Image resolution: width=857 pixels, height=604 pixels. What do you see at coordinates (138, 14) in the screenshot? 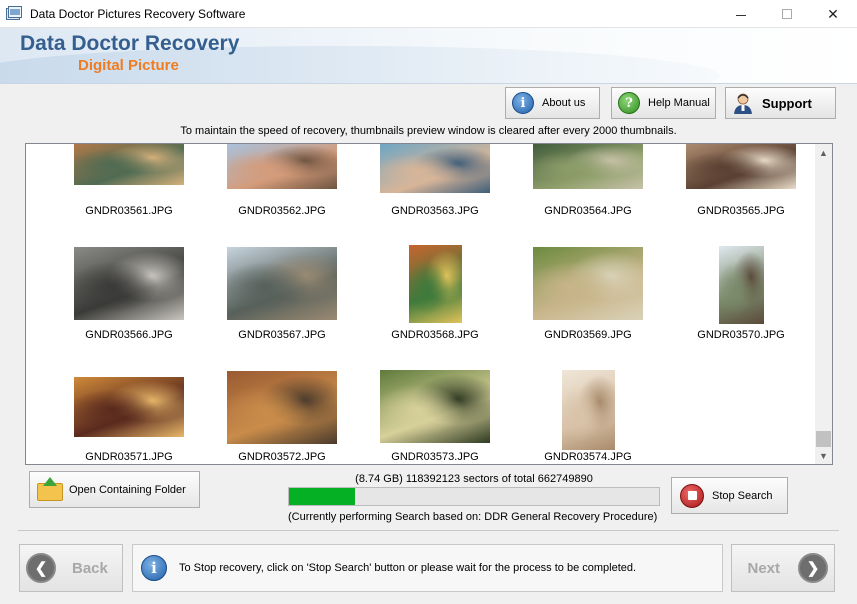
I see `window-title: Data Doctor Pictures Recovery Software` at bounding box center [138, 14].